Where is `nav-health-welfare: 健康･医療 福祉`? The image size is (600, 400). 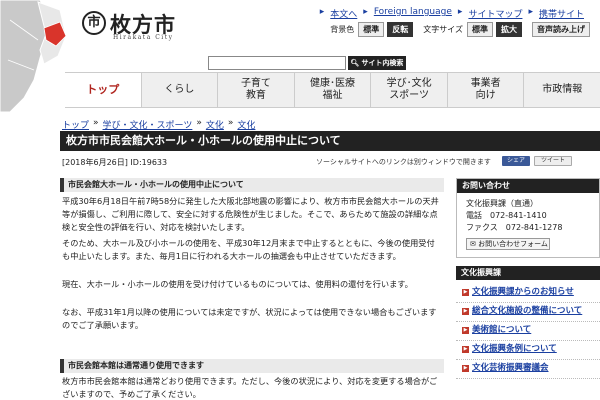
nav-health-welfare: 健康･医療 福祉 is located at coordinates (332, 90).